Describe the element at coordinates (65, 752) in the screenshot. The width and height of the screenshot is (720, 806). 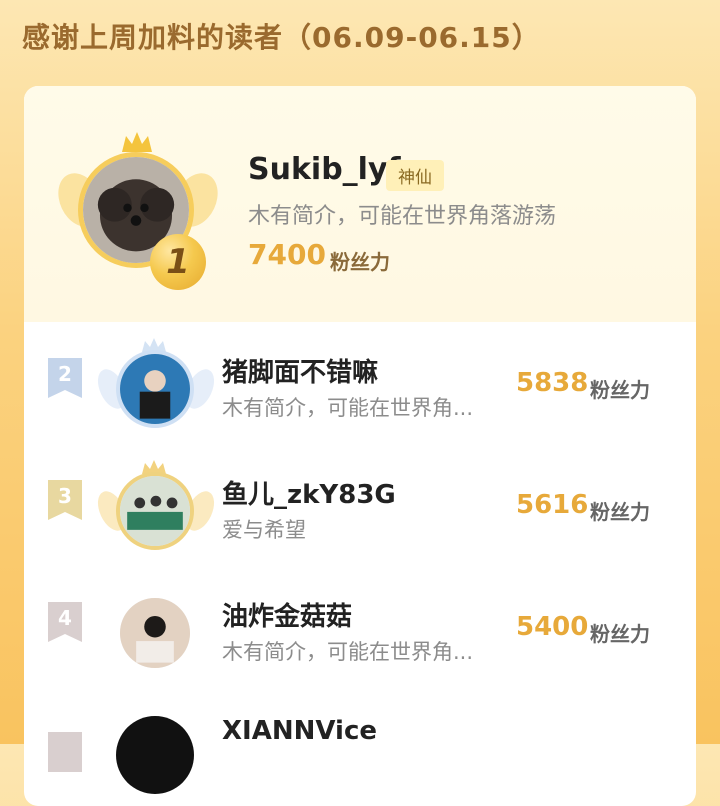
I see `rank-badge-icon` at that location.